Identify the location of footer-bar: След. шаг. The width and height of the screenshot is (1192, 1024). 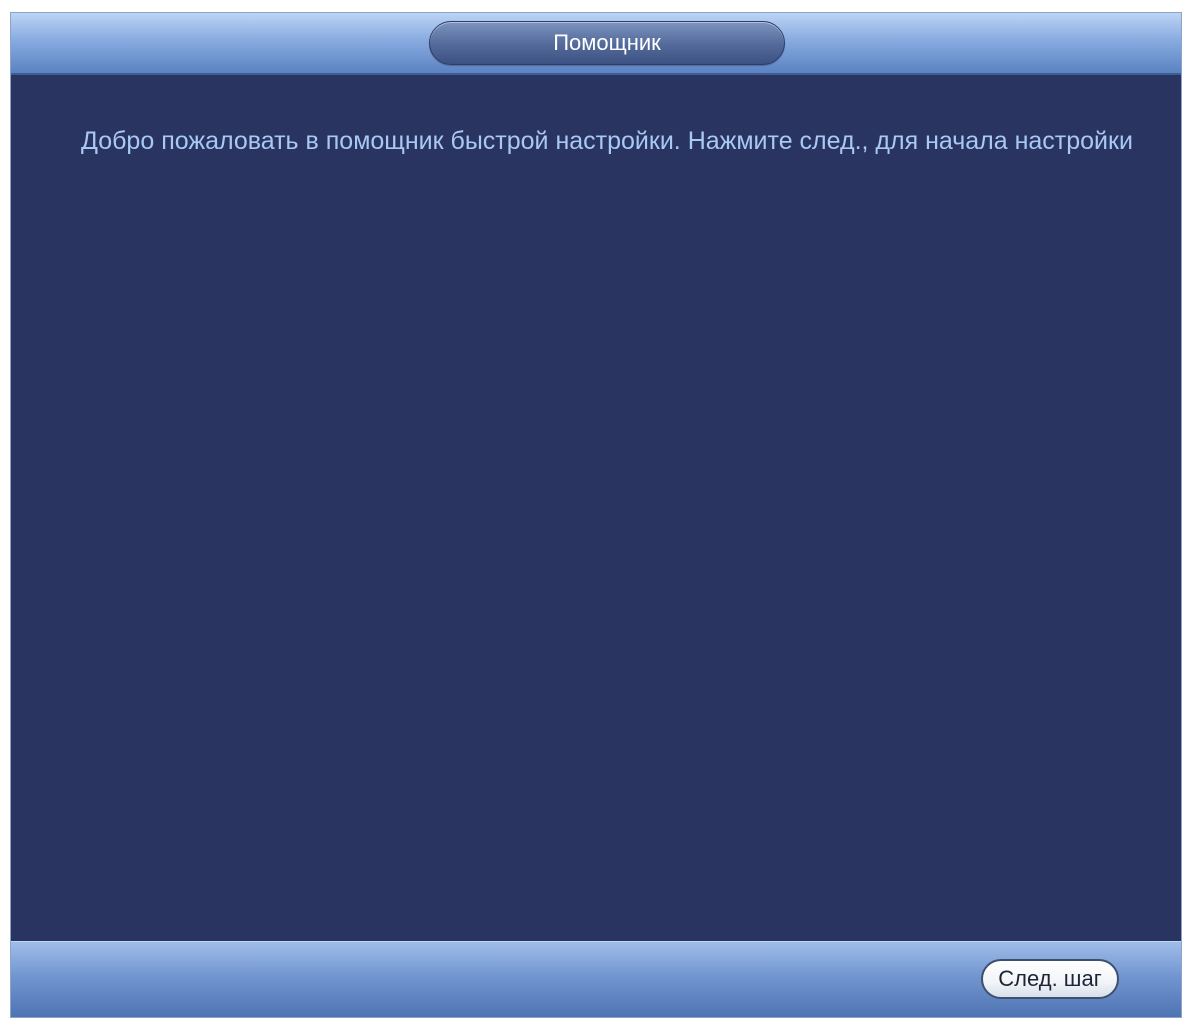
(596, 979).